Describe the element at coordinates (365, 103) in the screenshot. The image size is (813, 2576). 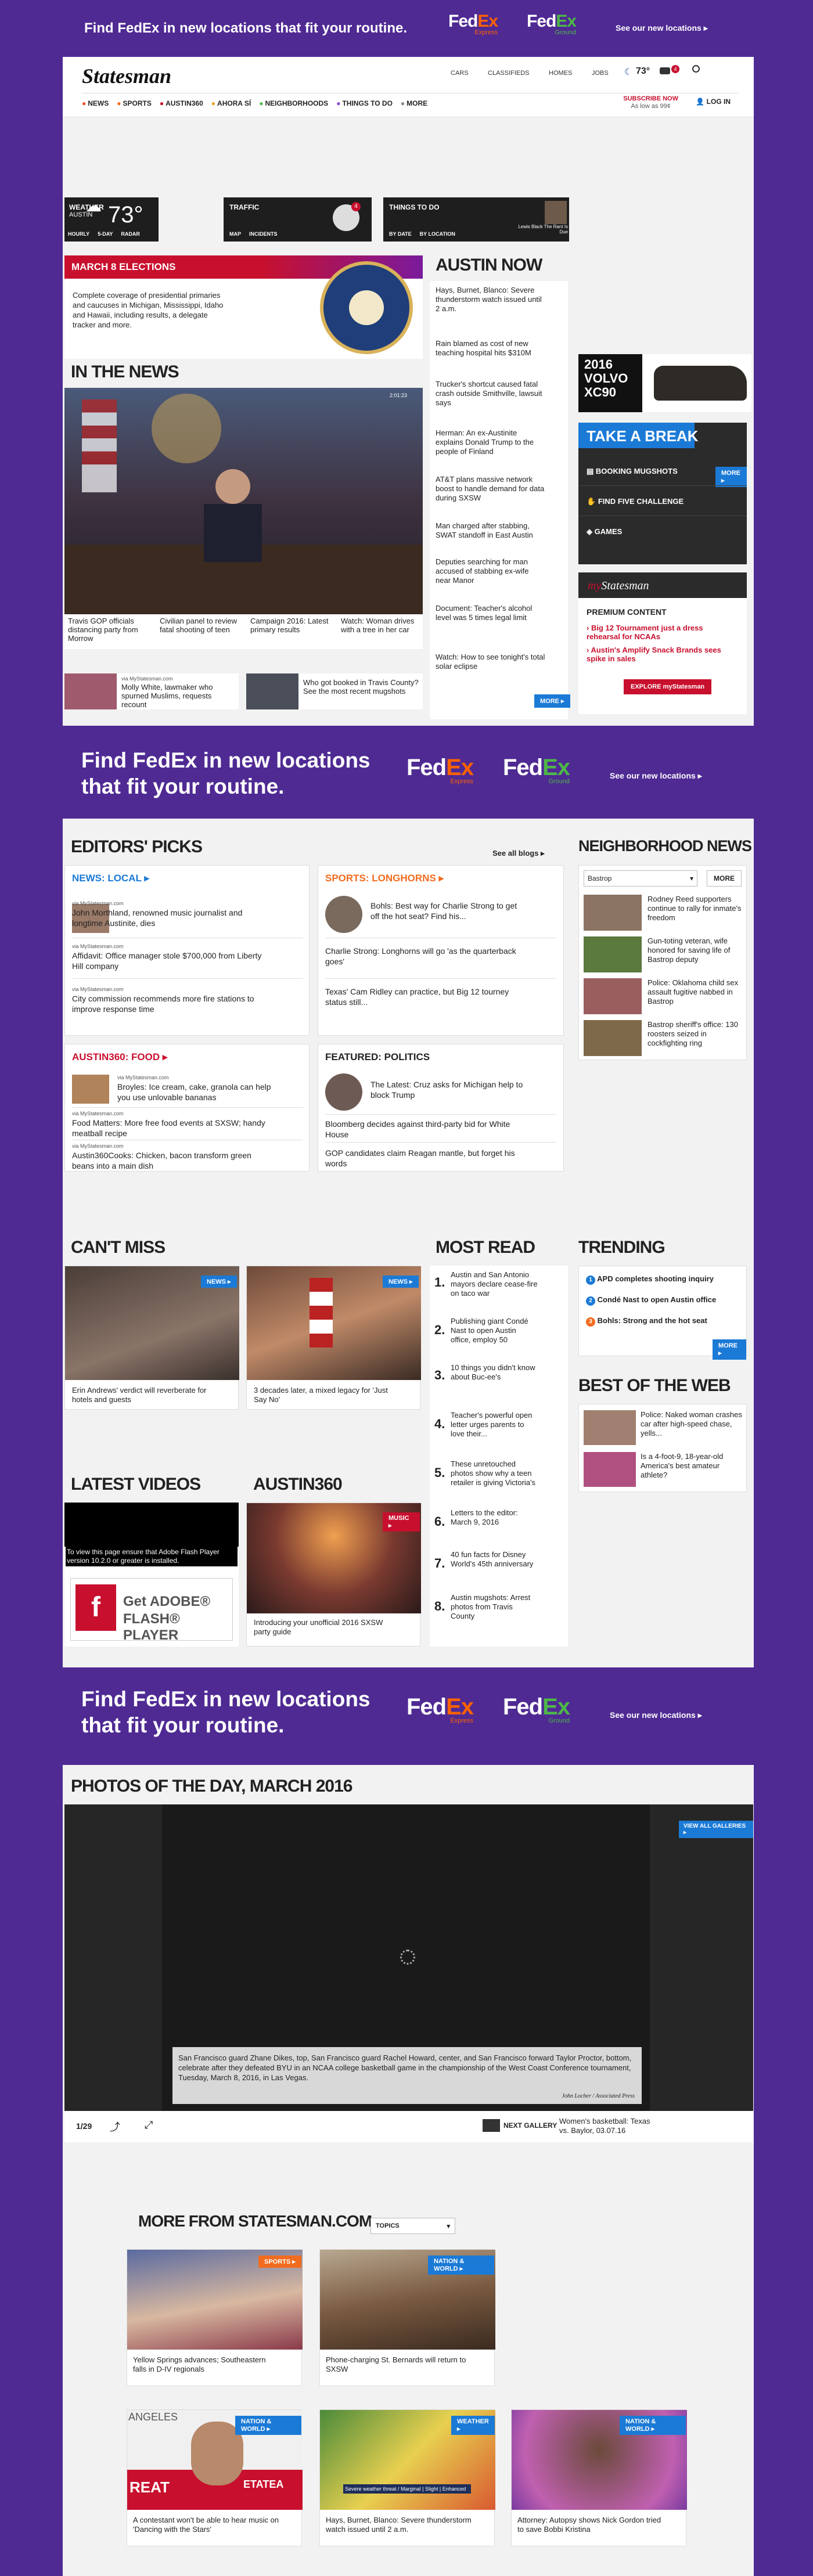
I see `nav-things-to-do: ● THINGS TO DO` at that location.